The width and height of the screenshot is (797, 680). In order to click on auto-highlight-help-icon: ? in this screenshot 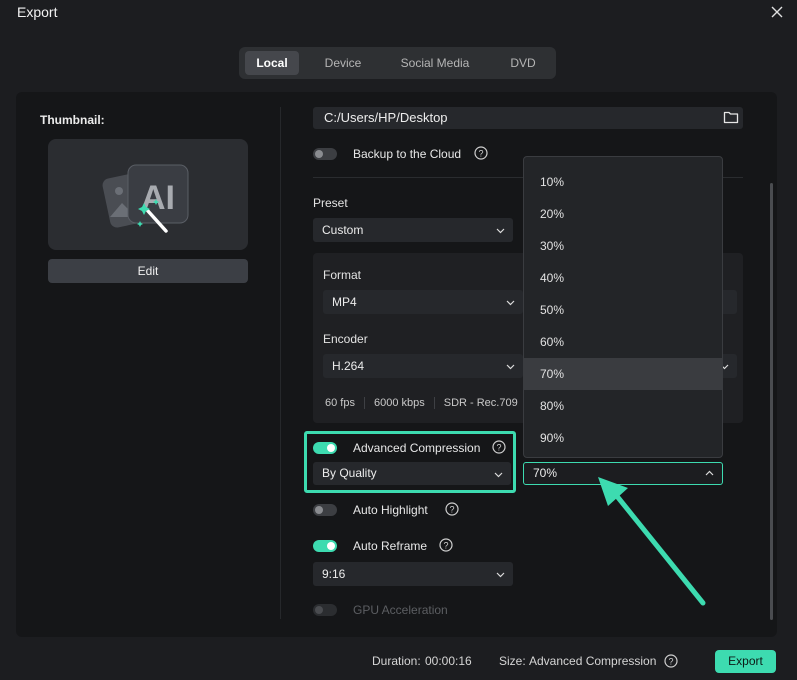, I will do `click(452, 509)`.